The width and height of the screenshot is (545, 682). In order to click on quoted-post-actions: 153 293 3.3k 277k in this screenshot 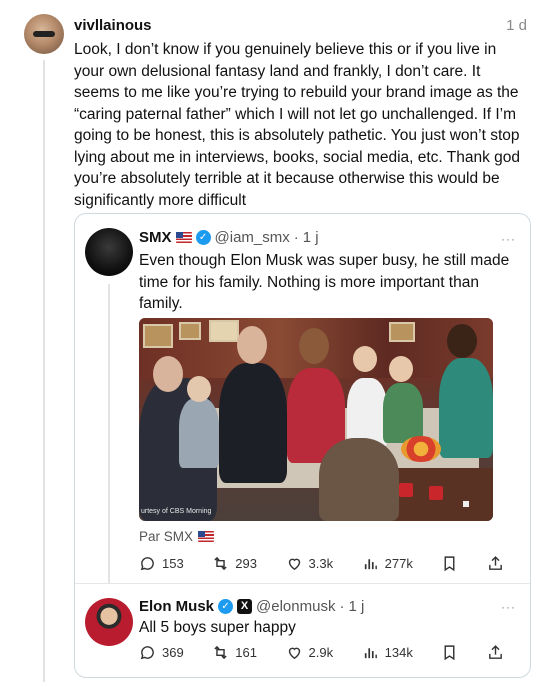, I will do `click(321, 563)`.